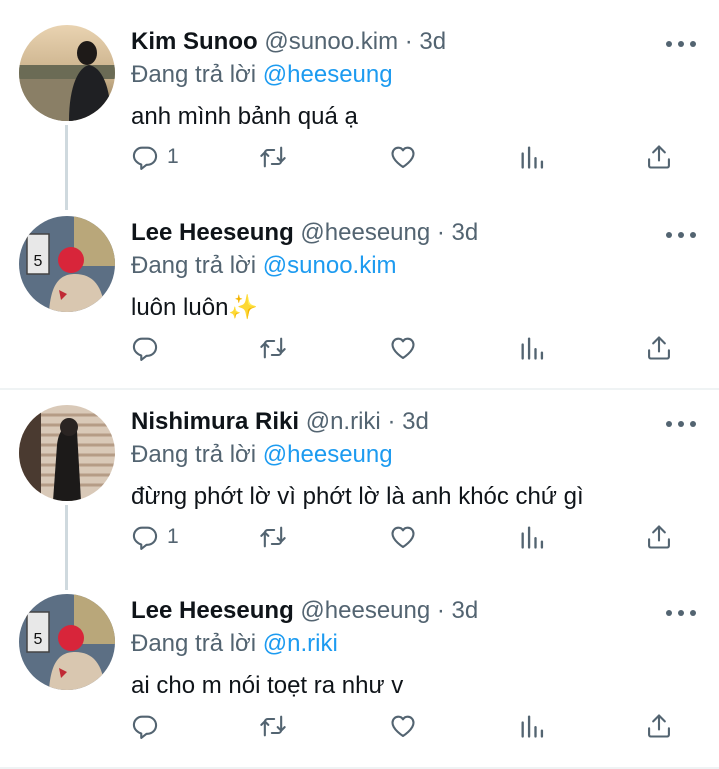 The height and width of the screenshot is (769, 719). What do you see at coordinates (194, 41) in the screenshot?
I see `author-name: Kim Sunoo` at bounding box center [194, 41].